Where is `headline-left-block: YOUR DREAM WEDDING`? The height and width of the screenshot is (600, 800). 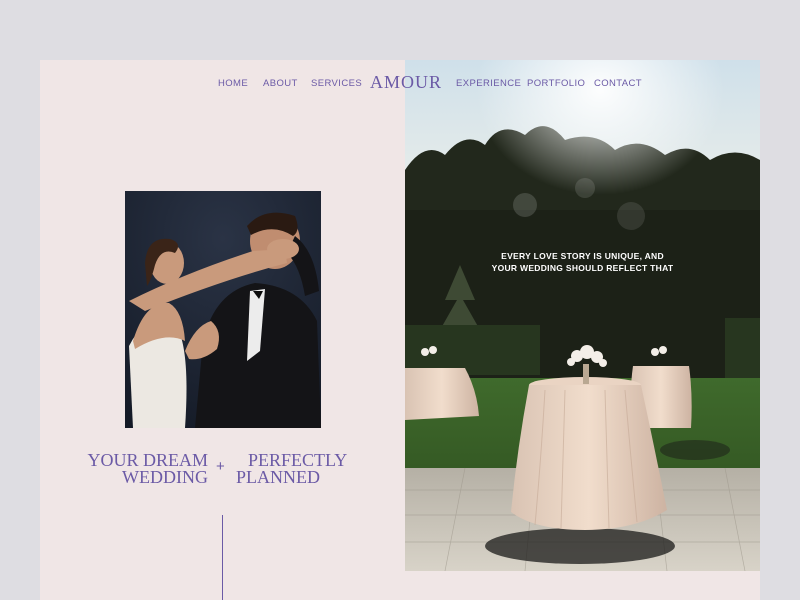
headline-left-block: YOUR DREAM WEDDING is located at coordinates (147, 469).